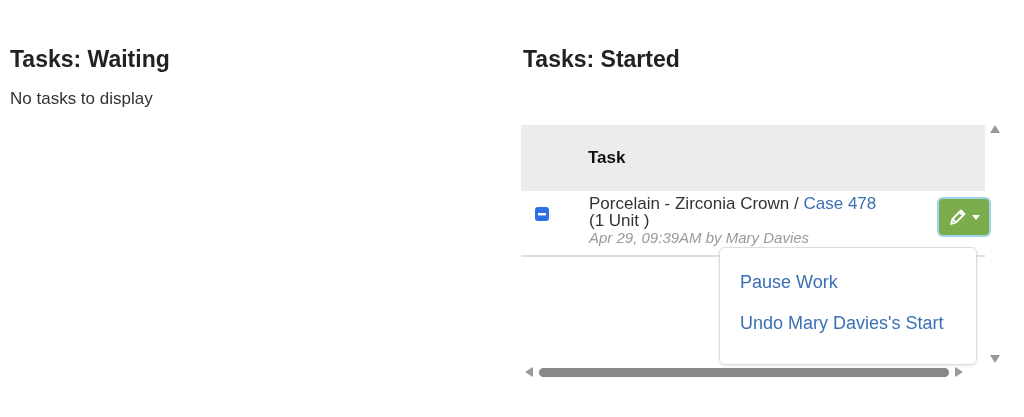 The width and height of the screenshot is (1024, 417). I want to click on task-timestamp: Apr 29, 09:39AM by Mary Davies, so click(699, 237).